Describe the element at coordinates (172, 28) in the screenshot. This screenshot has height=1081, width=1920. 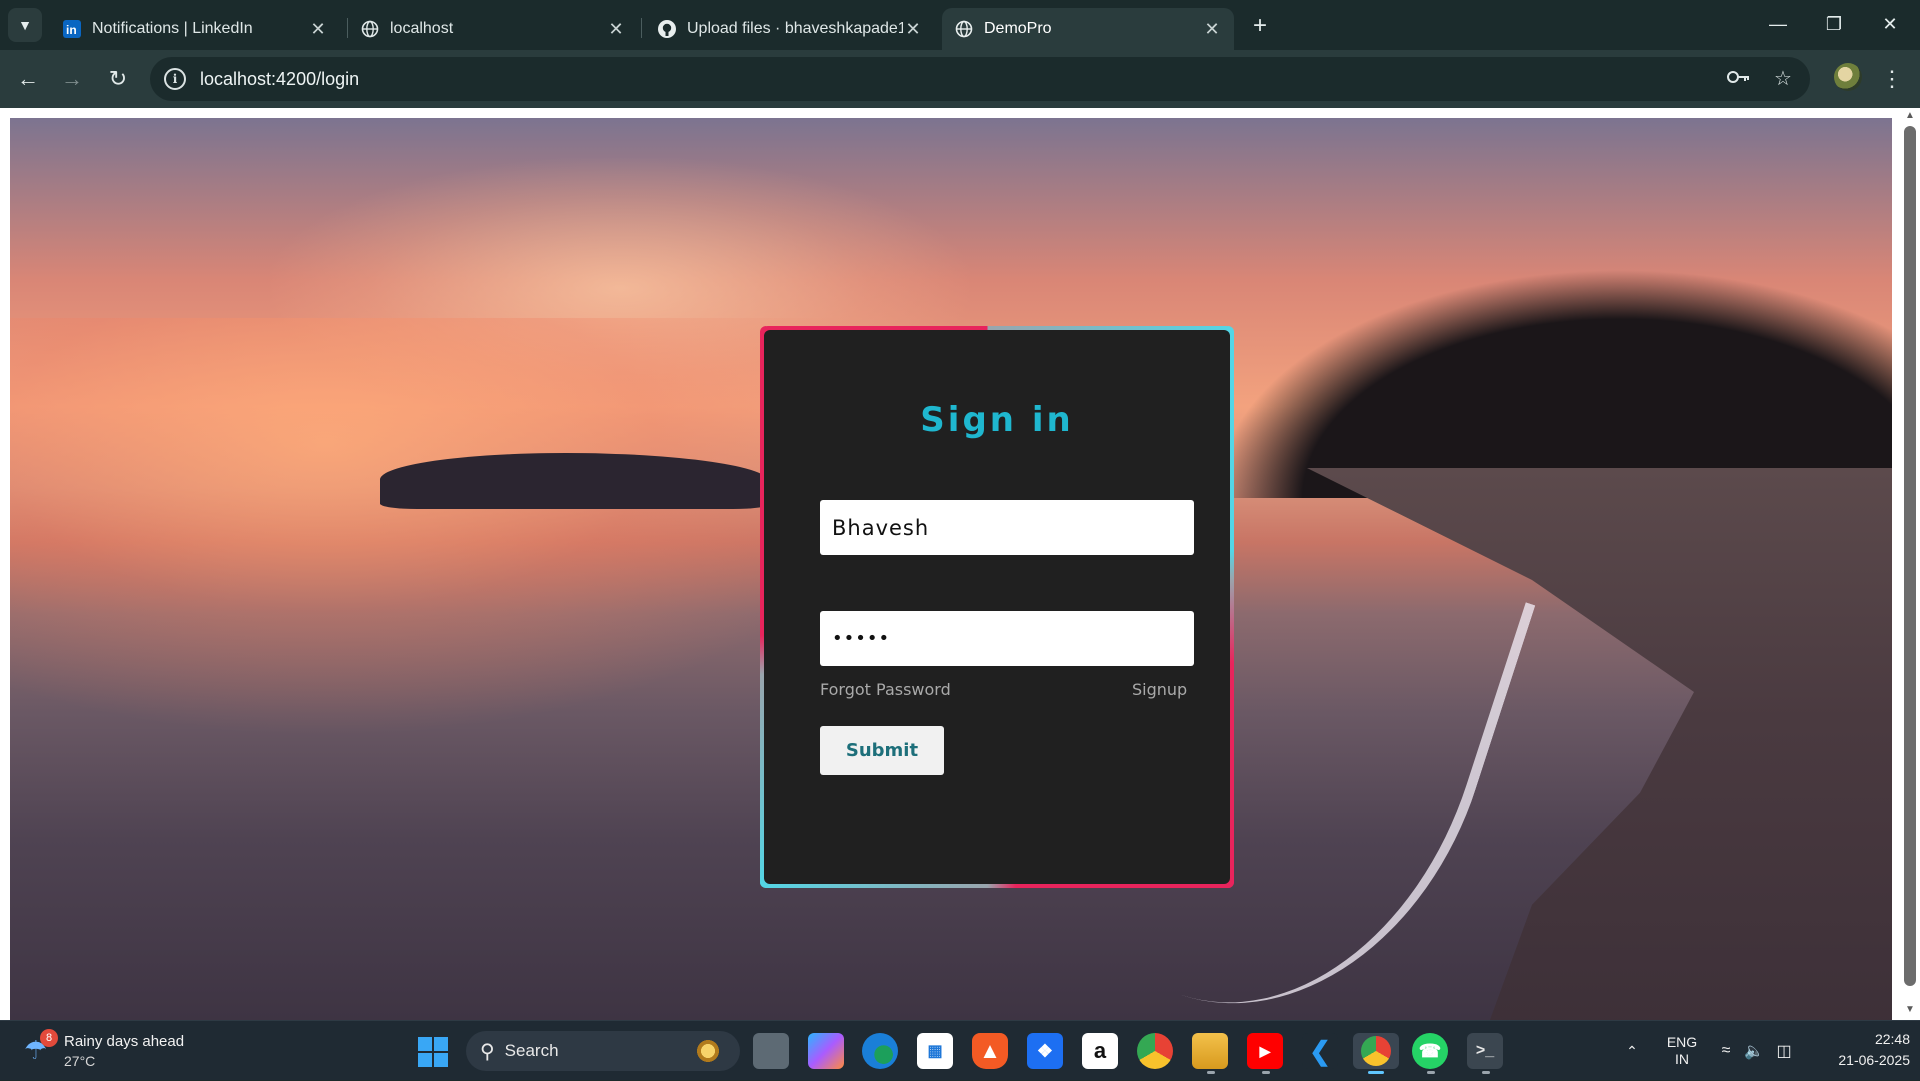
I see `tab-label: Notifications | LinkedIn` at that location.